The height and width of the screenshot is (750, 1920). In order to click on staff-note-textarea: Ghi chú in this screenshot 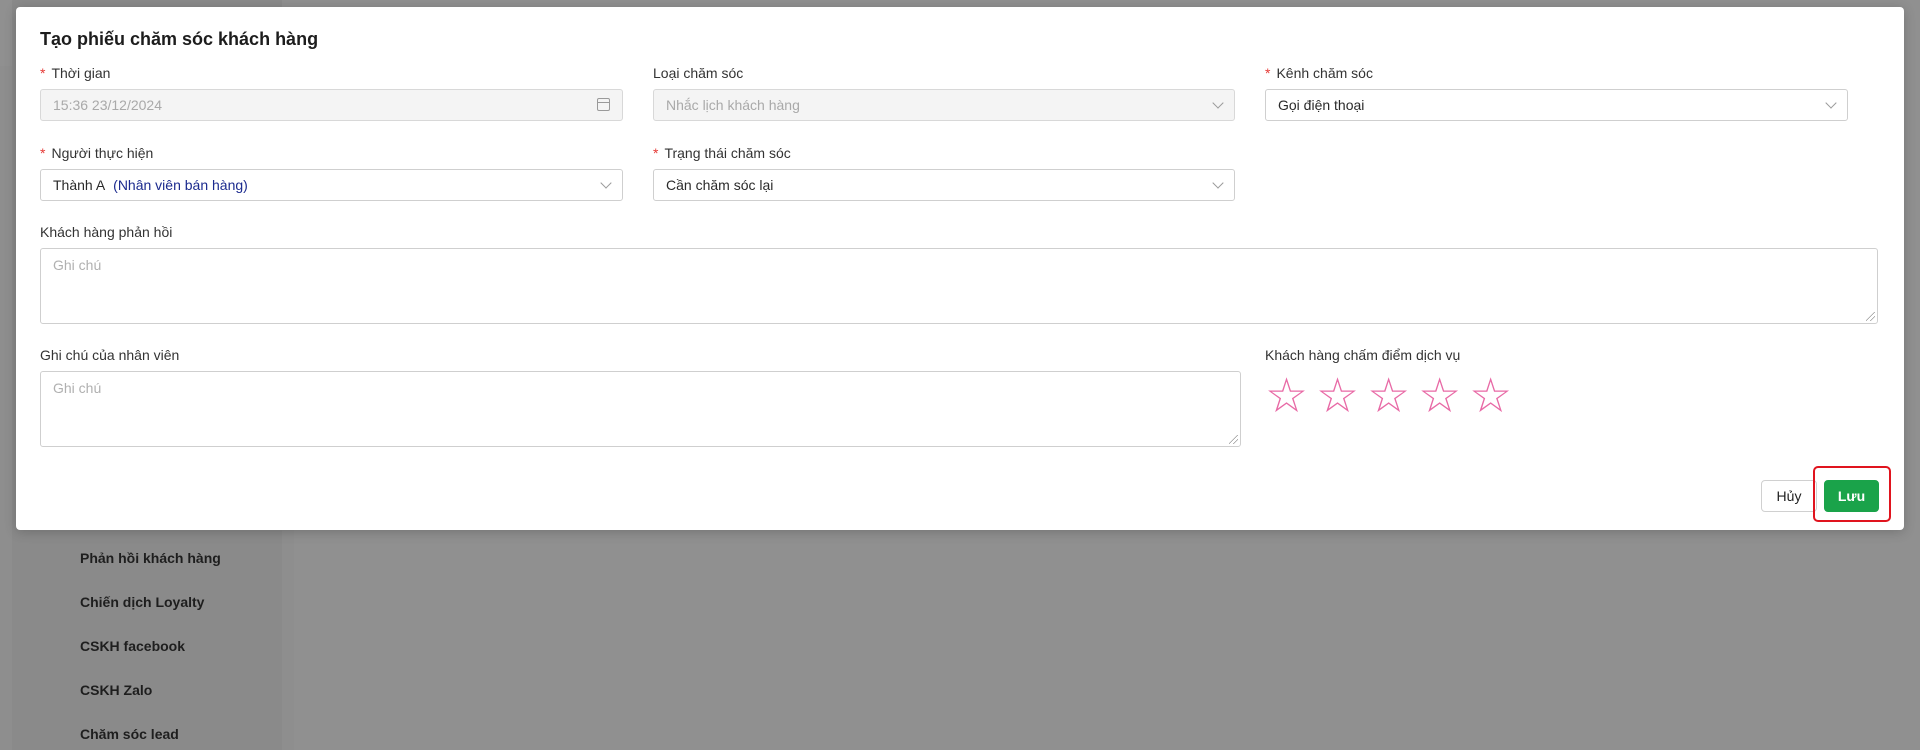, I will do `click(640, 409)`.